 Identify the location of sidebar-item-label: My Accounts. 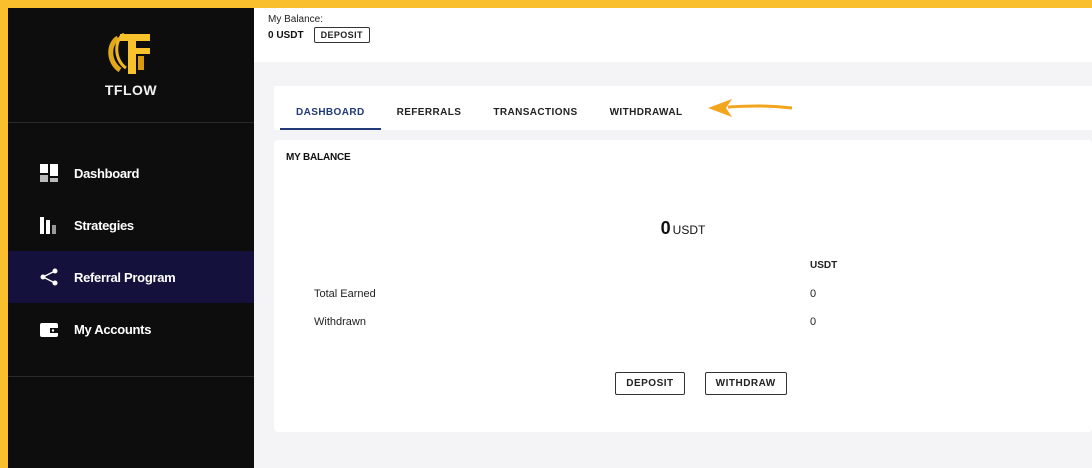
(113, 329).